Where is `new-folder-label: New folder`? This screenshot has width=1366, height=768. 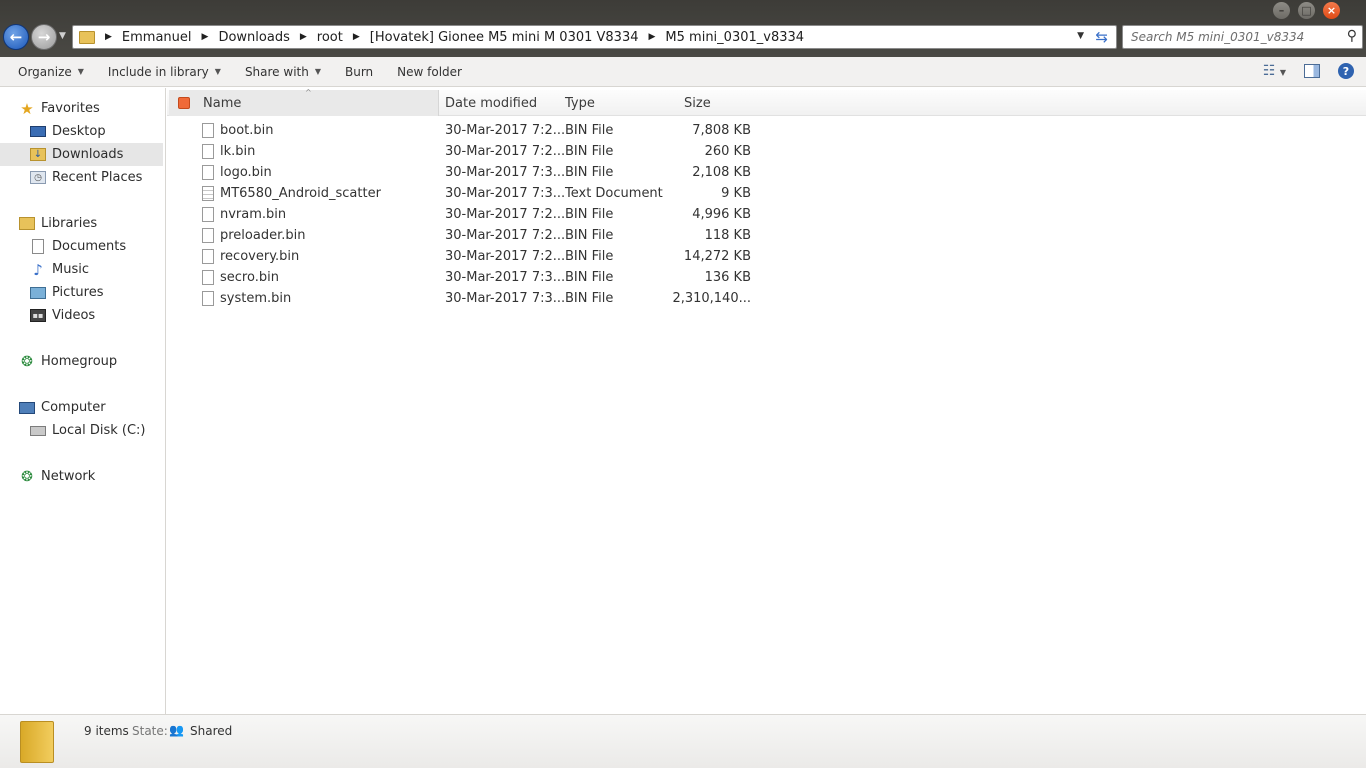
new-folder-label: New folder is located at coordinates (429, 71).